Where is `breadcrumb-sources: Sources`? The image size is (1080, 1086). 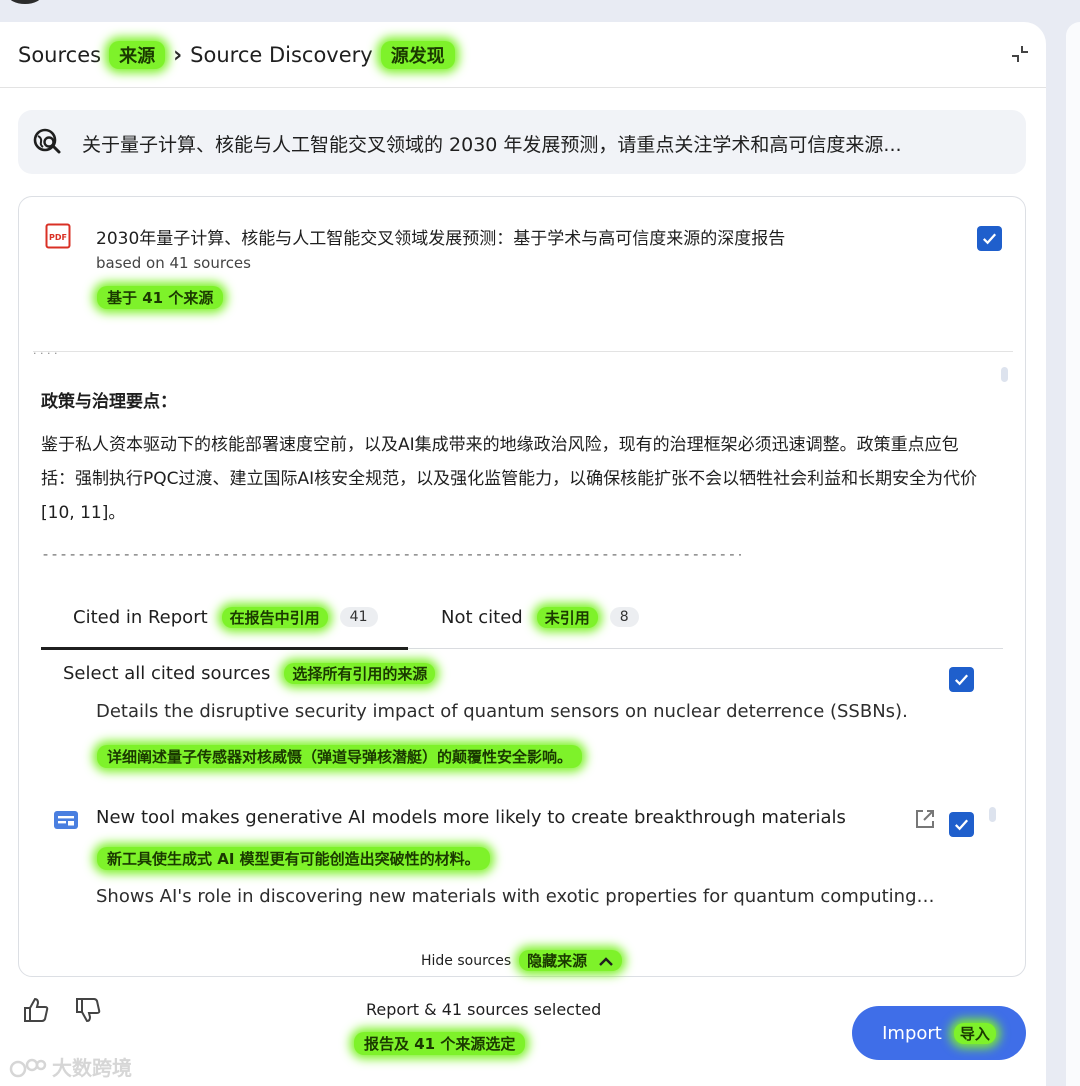 breadcrumb-sources: Sources is located at coordinates (59, 55).